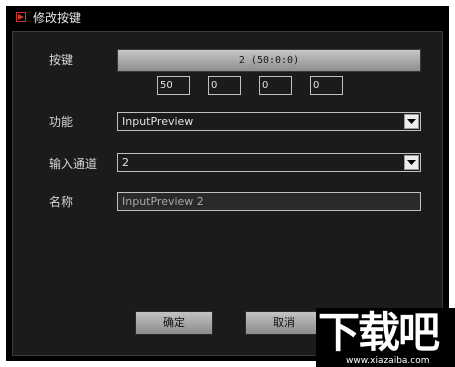 The image size is (455, 367). Describe the element at coordinates (269, 121) in the screenshot. I see `function-select: InputPreview` at that location.